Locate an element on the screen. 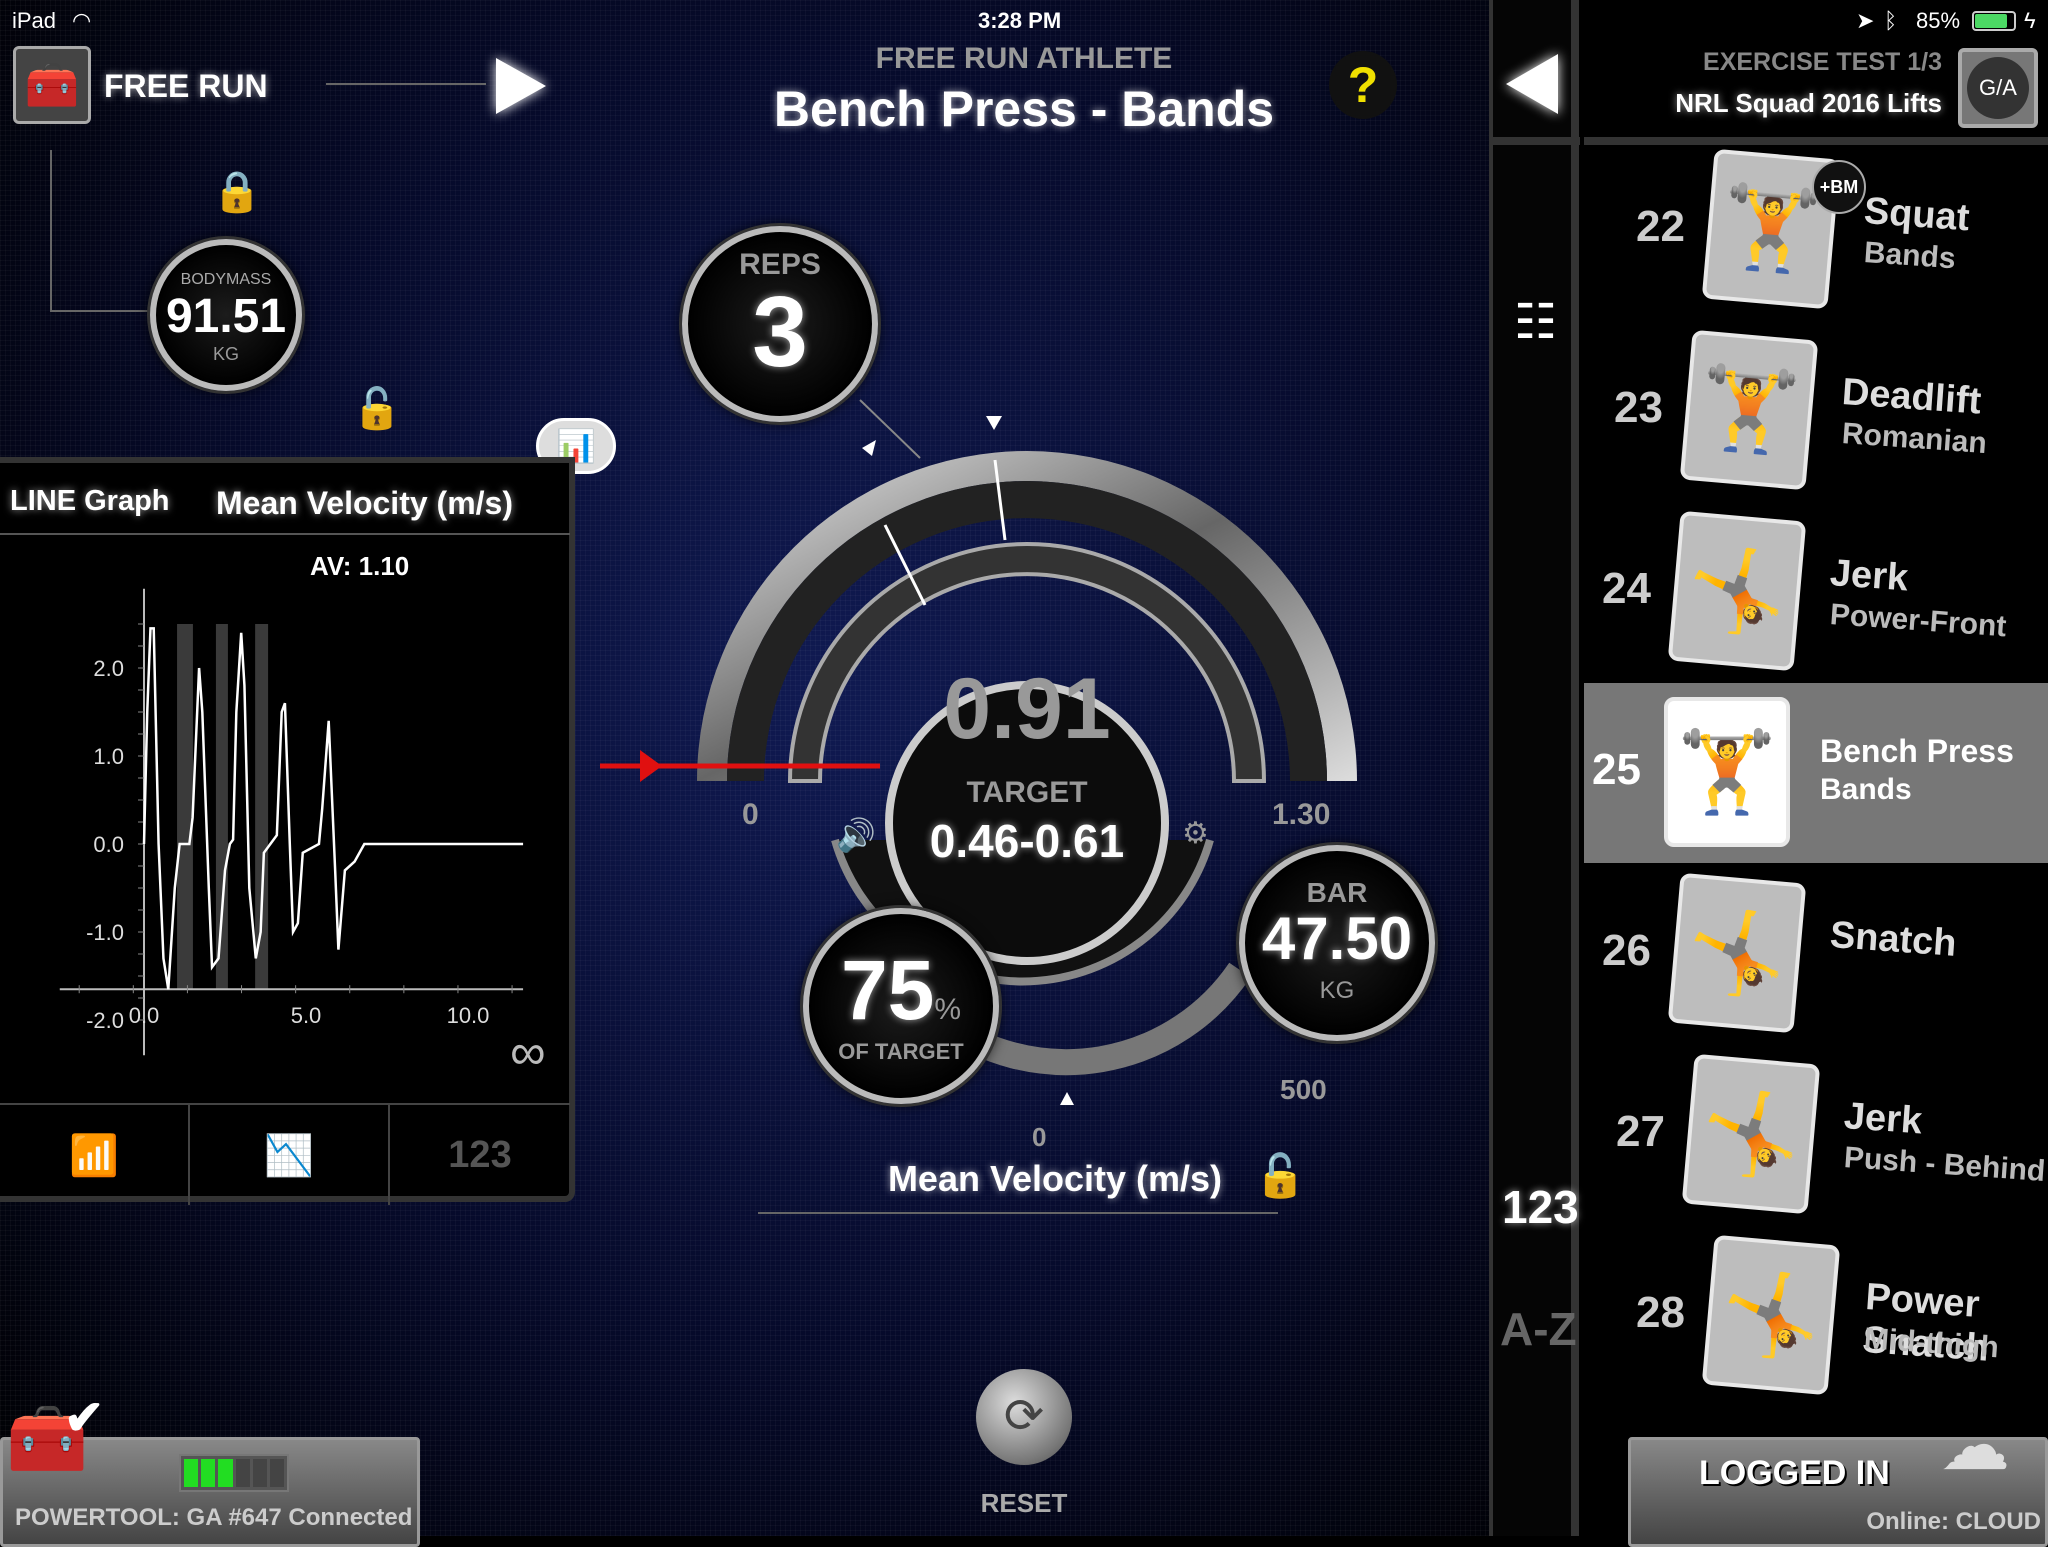 The height and width of the screenshot is (1547, 2048). percent-value: 75 is located at coordinates (887, 990).